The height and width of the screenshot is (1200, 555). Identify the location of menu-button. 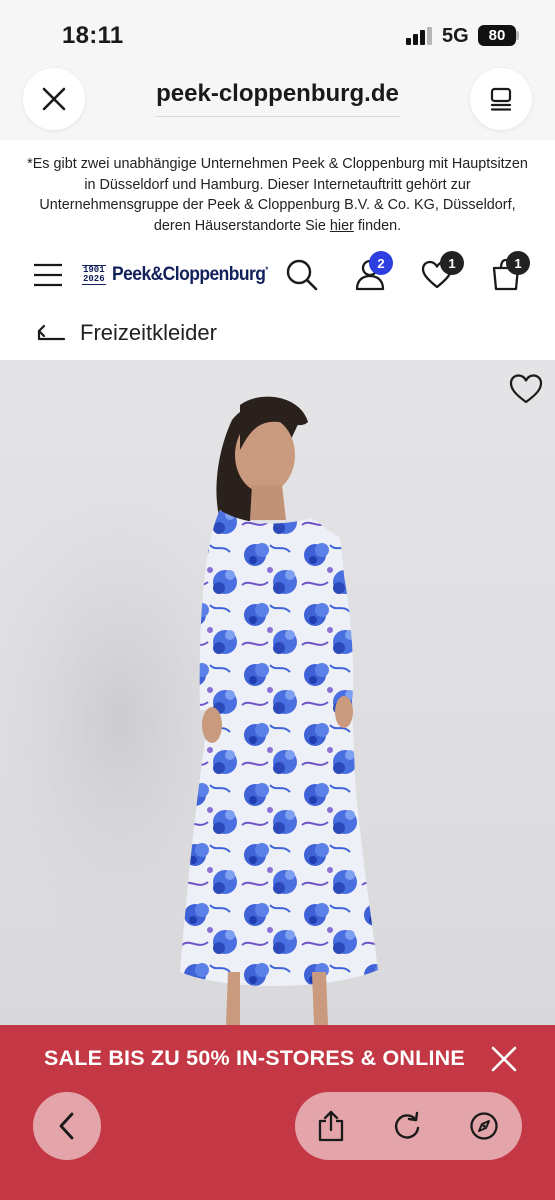
(48, 275).